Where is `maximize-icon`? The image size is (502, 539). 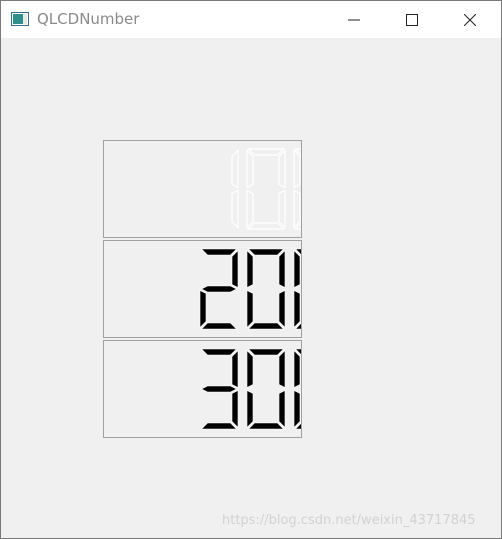
maximize-icon is located at coordinates (412, 19).